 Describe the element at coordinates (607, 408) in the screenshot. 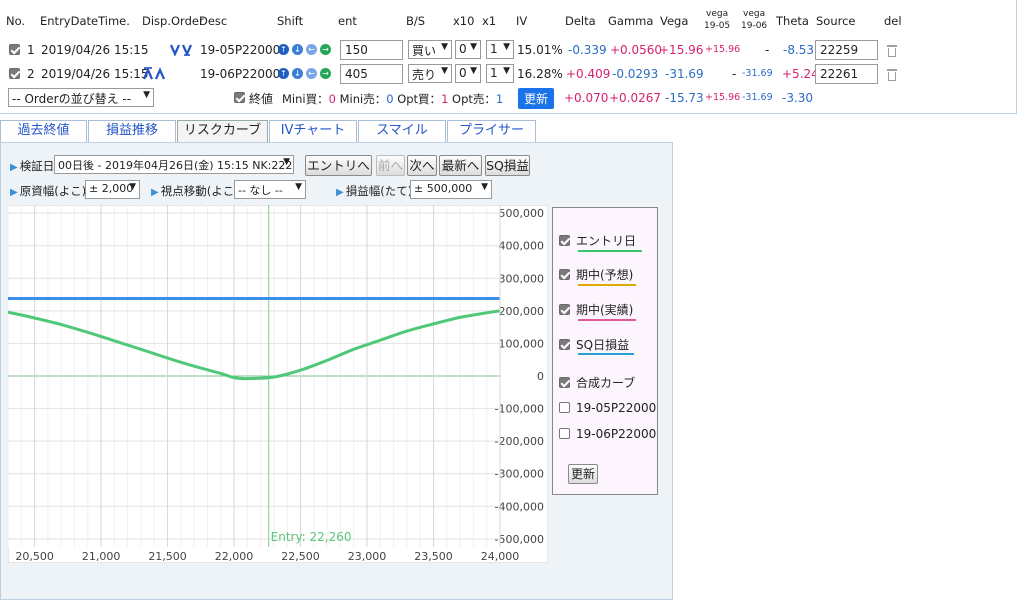

I see `legend-item-leg1: 19-05P22000` at that location.